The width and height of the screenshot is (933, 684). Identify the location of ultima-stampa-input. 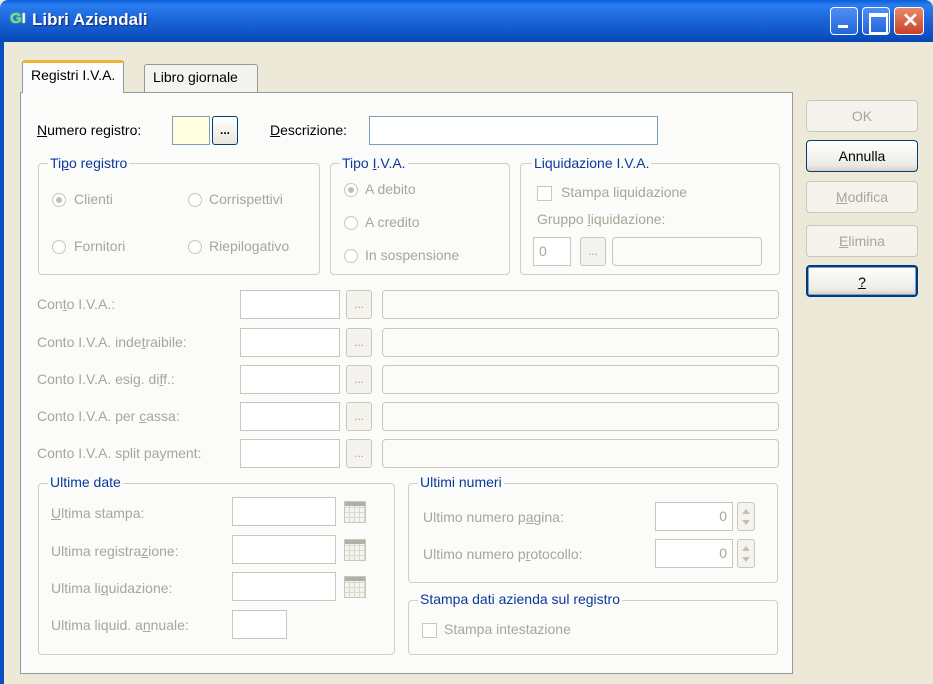
(284, 511).